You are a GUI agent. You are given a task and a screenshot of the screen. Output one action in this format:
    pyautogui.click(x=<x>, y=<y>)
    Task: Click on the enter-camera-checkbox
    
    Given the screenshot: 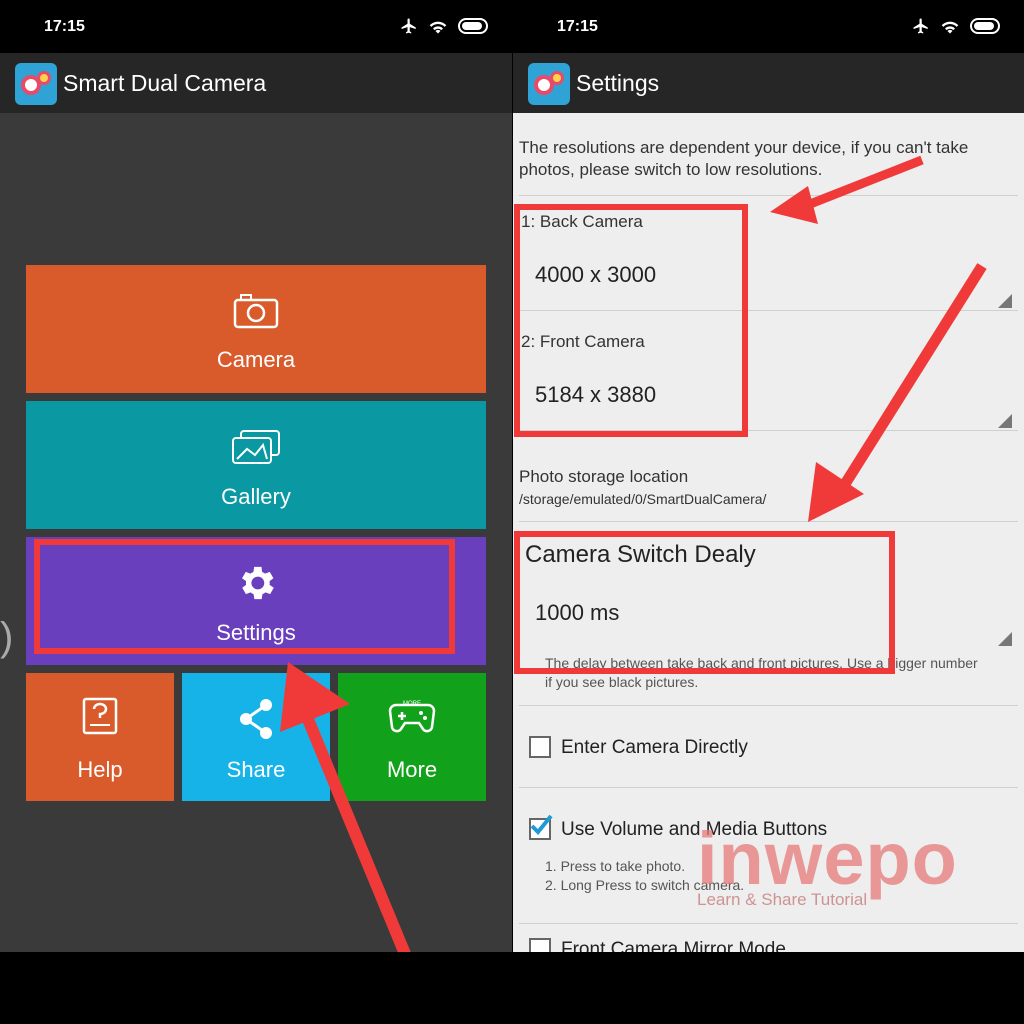 What is the action you would take?
    pyautogui.click(x=540, y=747)
    